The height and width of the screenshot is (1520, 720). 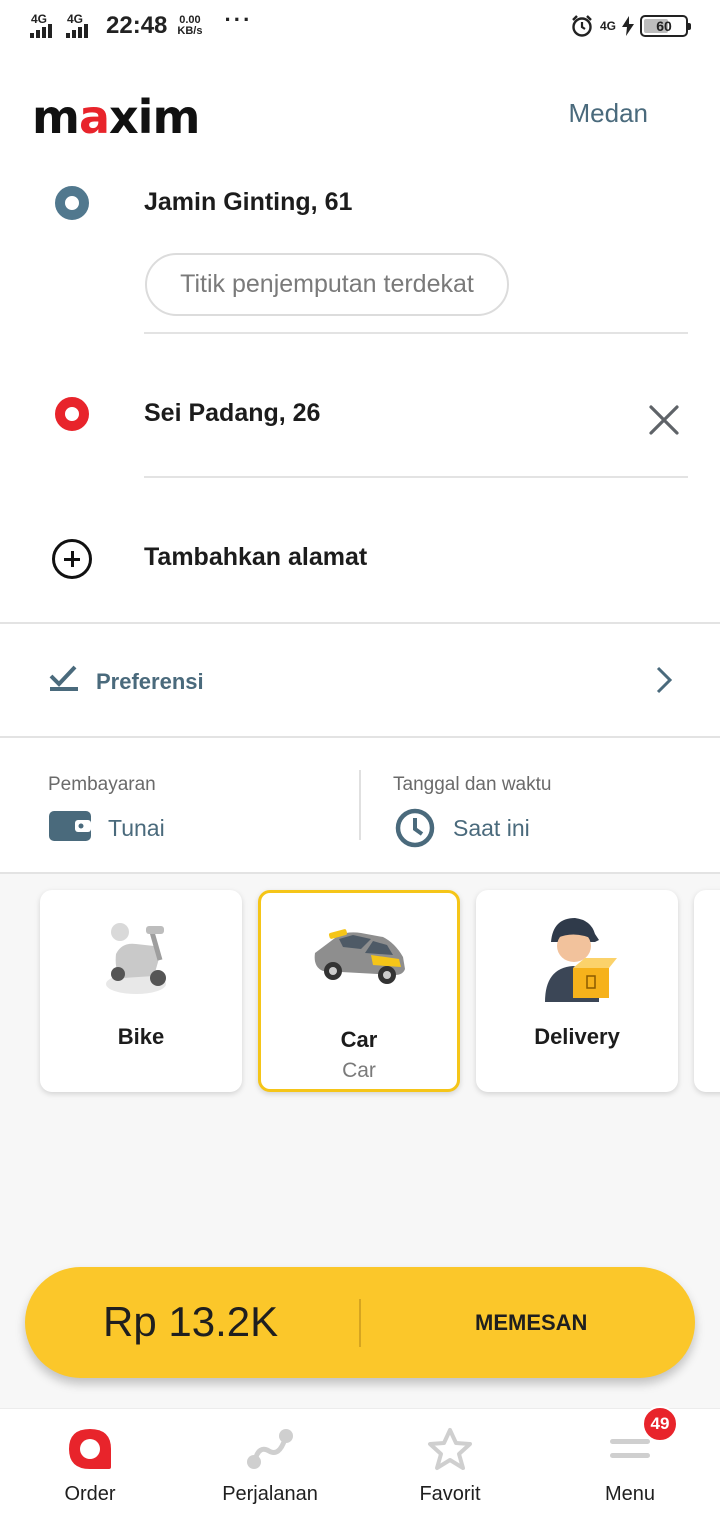 What do you see at coordinates (102, 784) in the screenshot?
I see `payment-label: Pembayaran` at bounding box center [102, 784].